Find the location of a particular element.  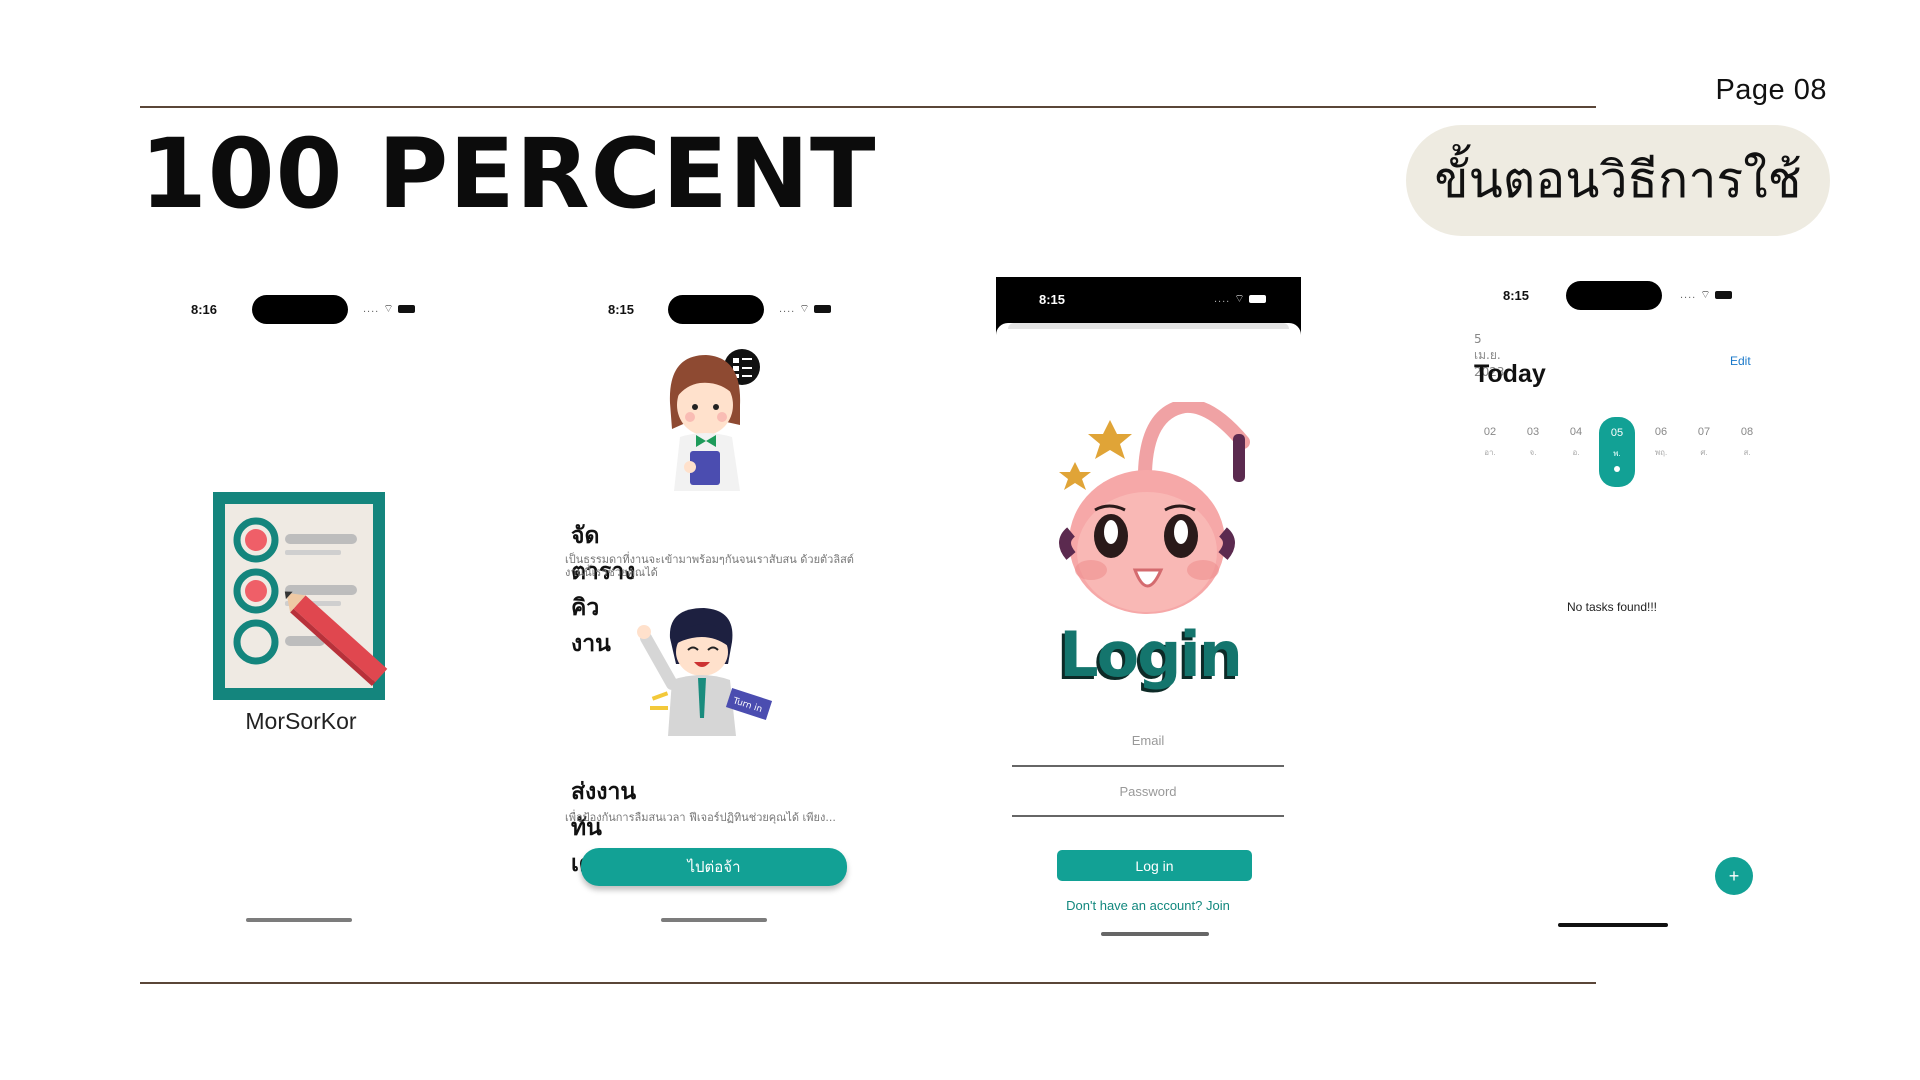

day-number: 04 is located at coordinates (1576, 432).